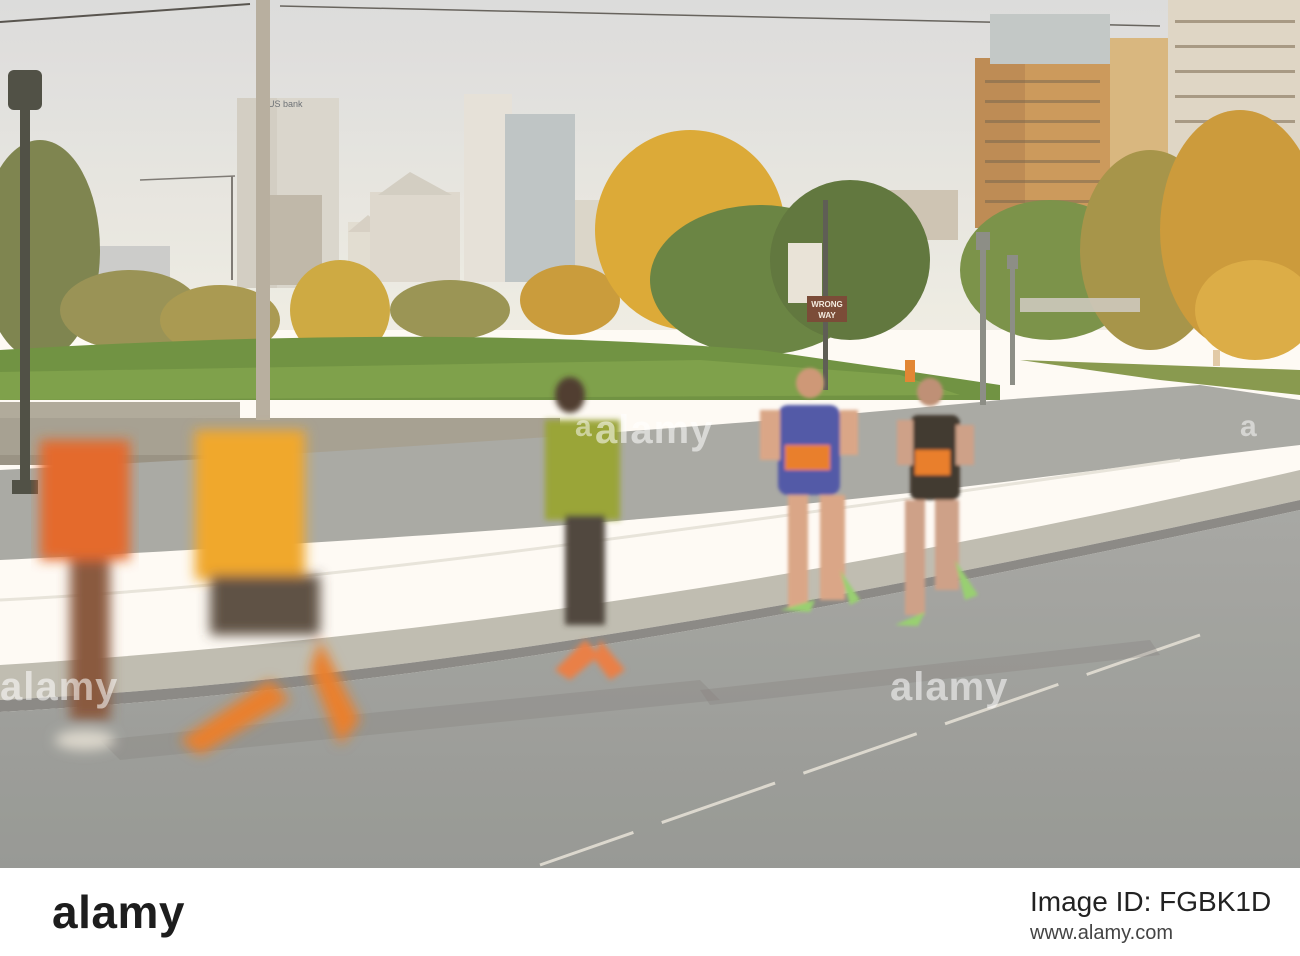 The width and height of the screenshot is (1300, 956). I want to click on image-id: Image ID: FGBK1D, so click(1151, 901).